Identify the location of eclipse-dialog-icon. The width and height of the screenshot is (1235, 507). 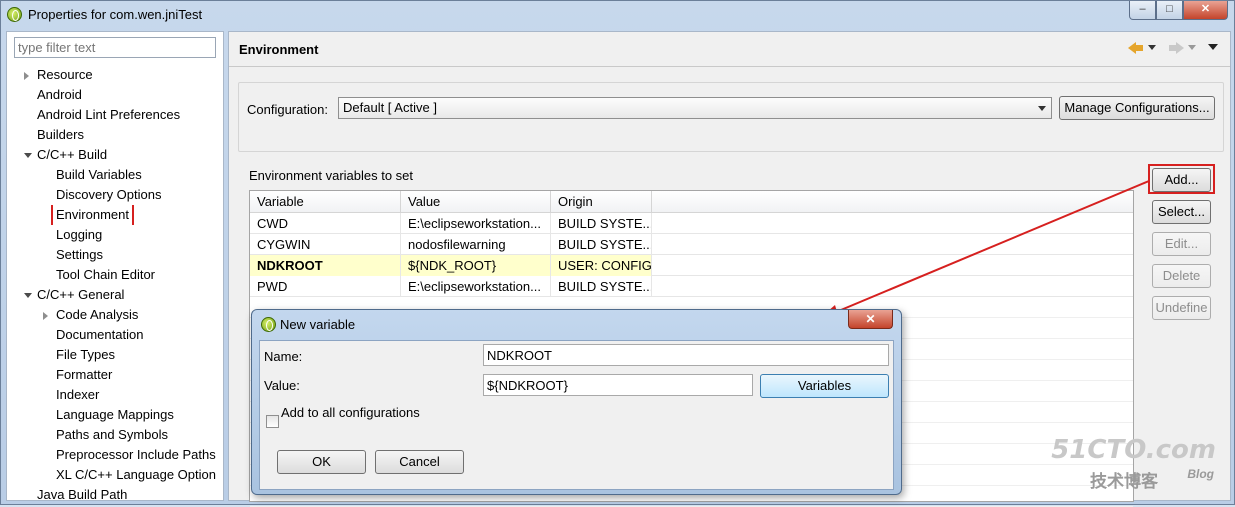
(268, 324).